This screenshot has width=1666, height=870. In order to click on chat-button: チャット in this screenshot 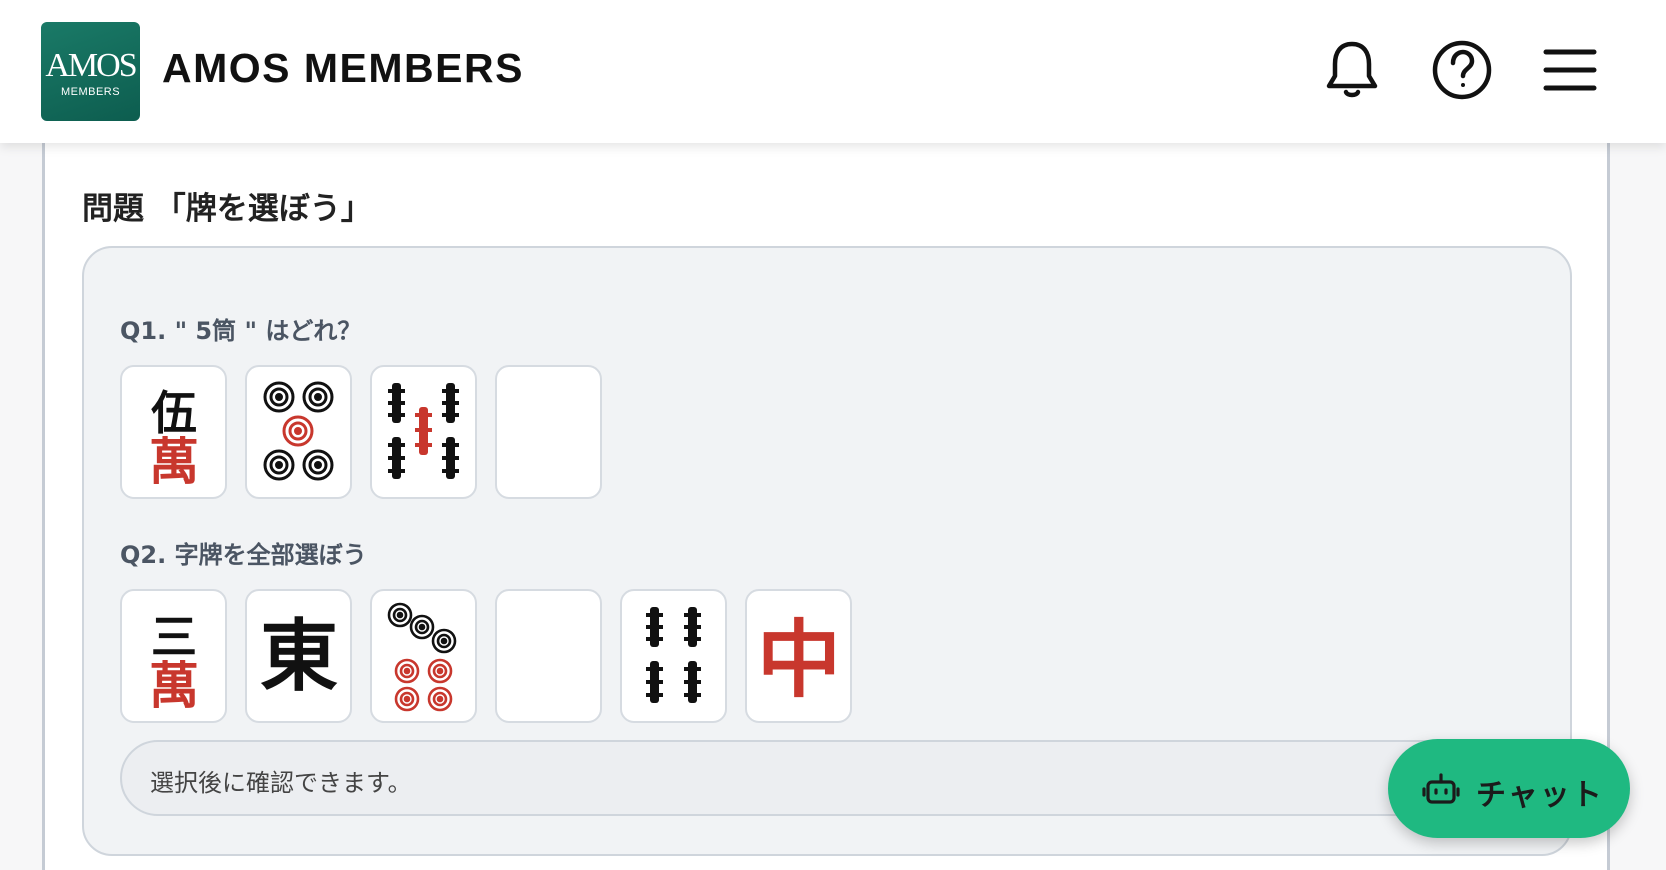, I will do `click(1509, 788)`.